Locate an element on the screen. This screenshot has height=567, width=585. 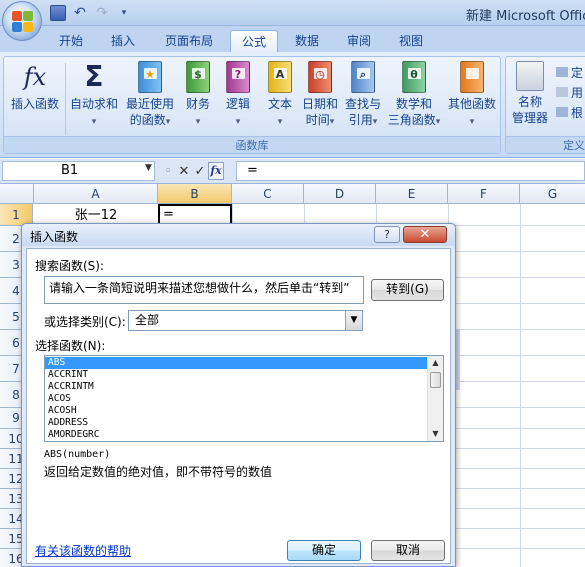
function-list-item: ABS is located at coordinates (236, 363).